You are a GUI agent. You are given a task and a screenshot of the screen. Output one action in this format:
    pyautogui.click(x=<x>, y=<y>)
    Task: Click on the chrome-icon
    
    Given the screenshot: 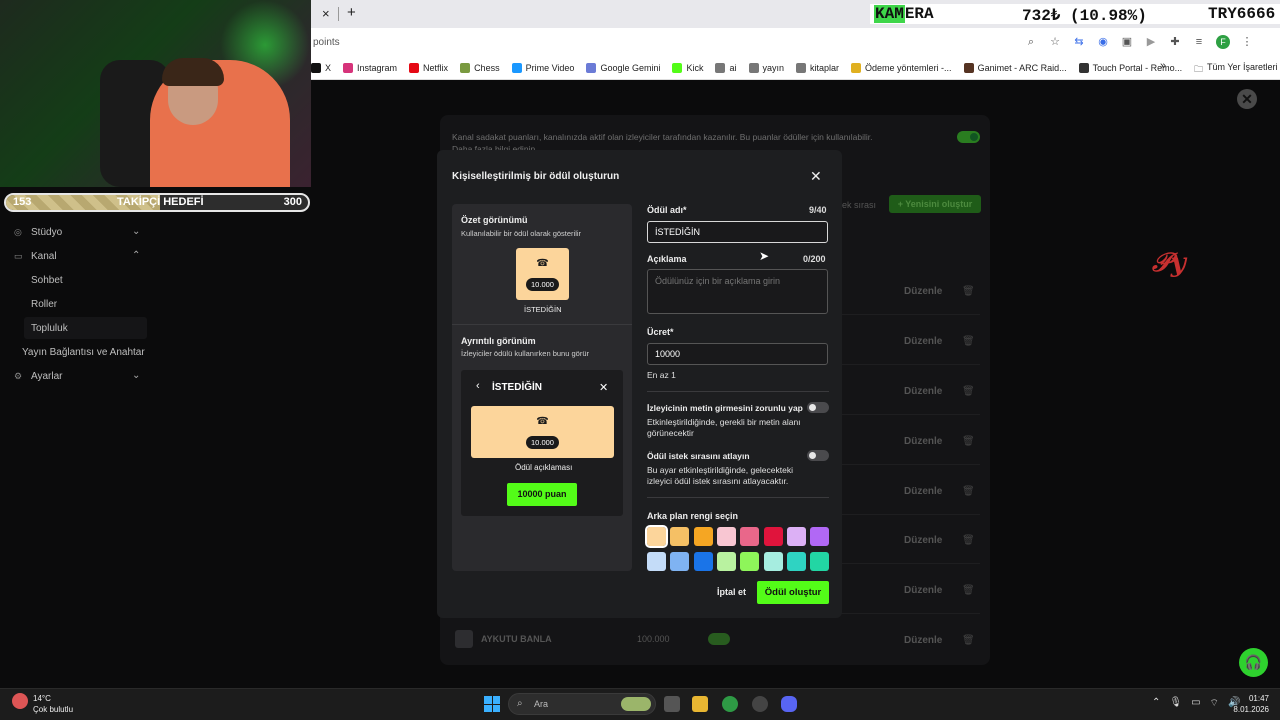 What is the action you would take?
    pyautogui.click(x=730, y=704)
    